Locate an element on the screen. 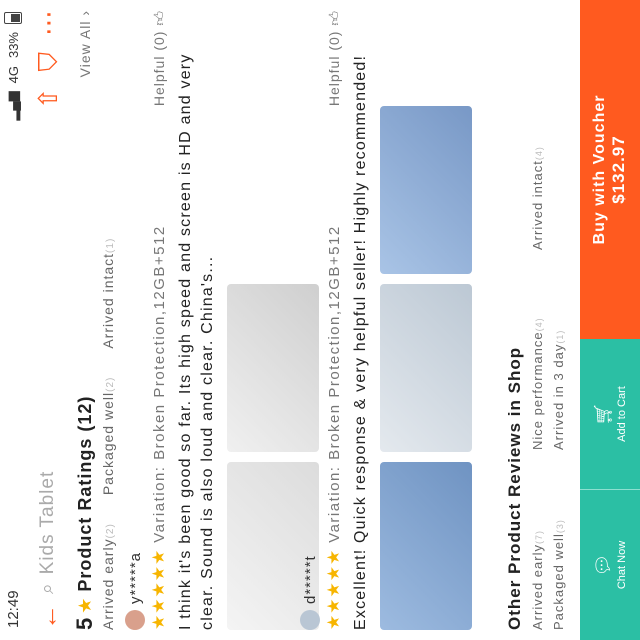 This screenshot has width=640, height=640. search-query: Kids Tablet is located at coordinates (47, 522).